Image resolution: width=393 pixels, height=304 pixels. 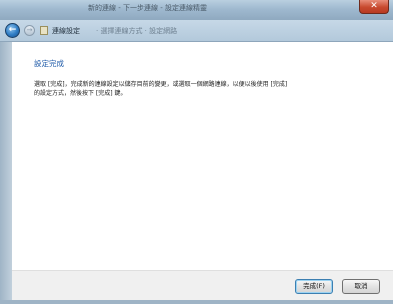 I want to click on window-title: 新的連線 - 下一步連線 - 設定連線精靈, so click(x=147, y=8).